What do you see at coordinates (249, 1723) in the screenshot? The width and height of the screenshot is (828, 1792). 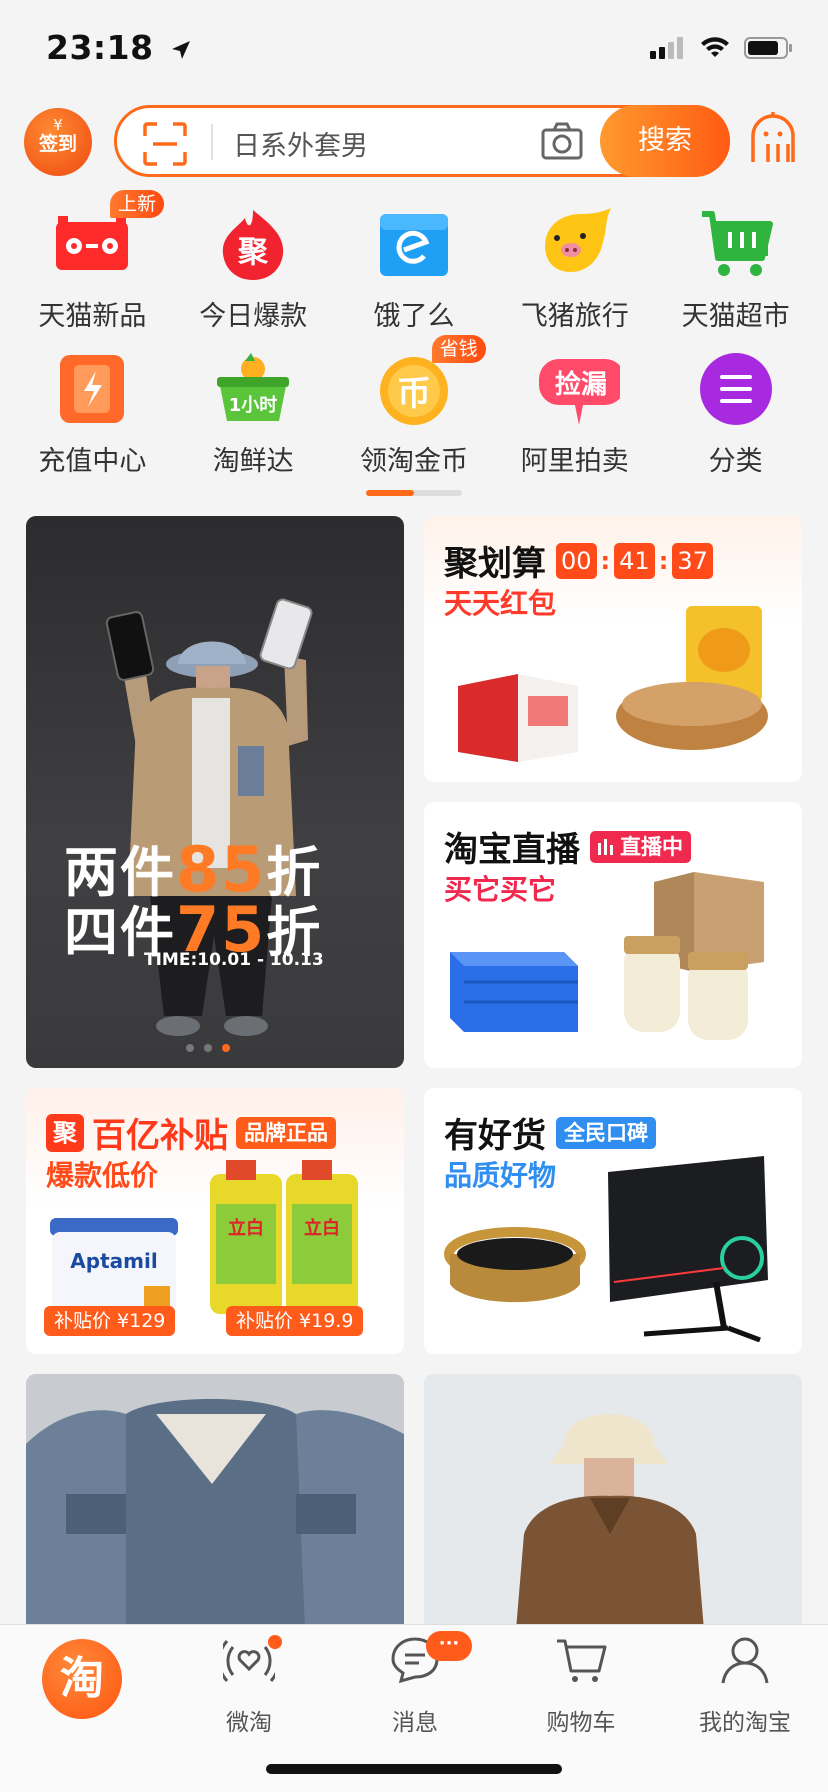 I see `tab-label: 微淘` at bounding box center [249, 1723].